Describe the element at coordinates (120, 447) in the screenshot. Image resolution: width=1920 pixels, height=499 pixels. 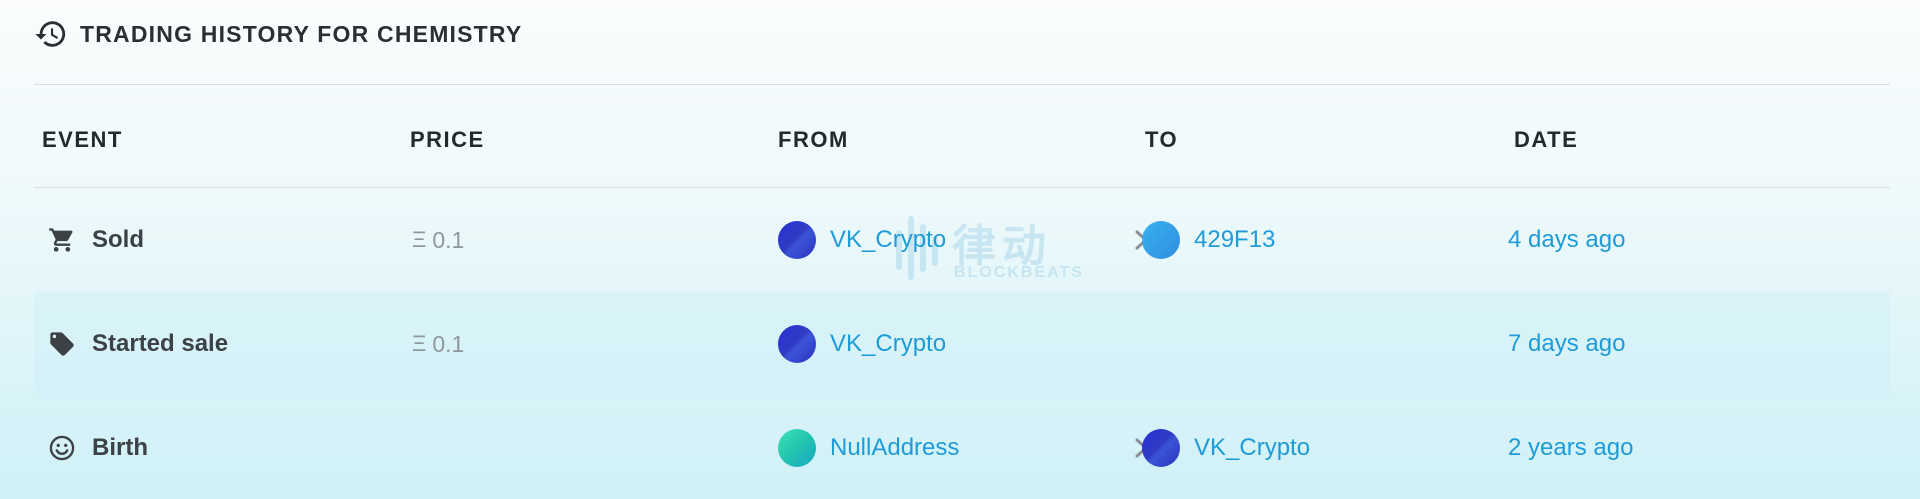
I see `event-label: Birth` at that location.